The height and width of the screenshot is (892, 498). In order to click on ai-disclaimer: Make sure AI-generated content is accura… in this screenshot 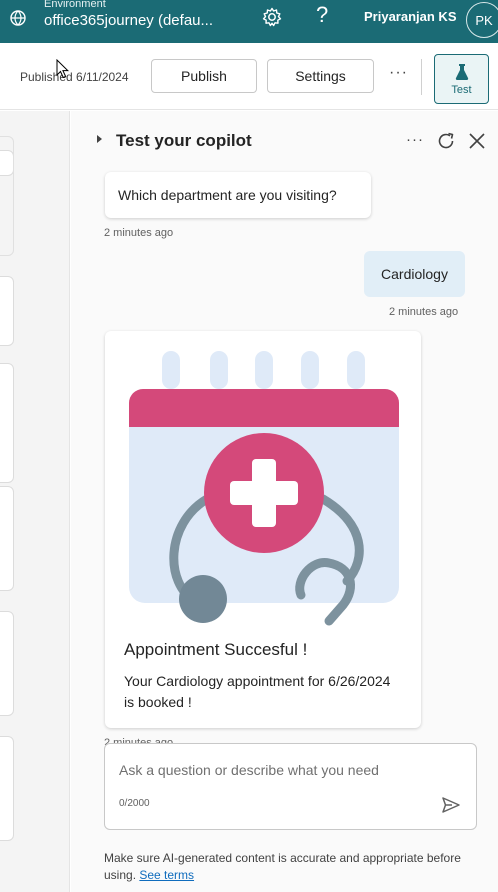, I will do `click(294, 867)`.